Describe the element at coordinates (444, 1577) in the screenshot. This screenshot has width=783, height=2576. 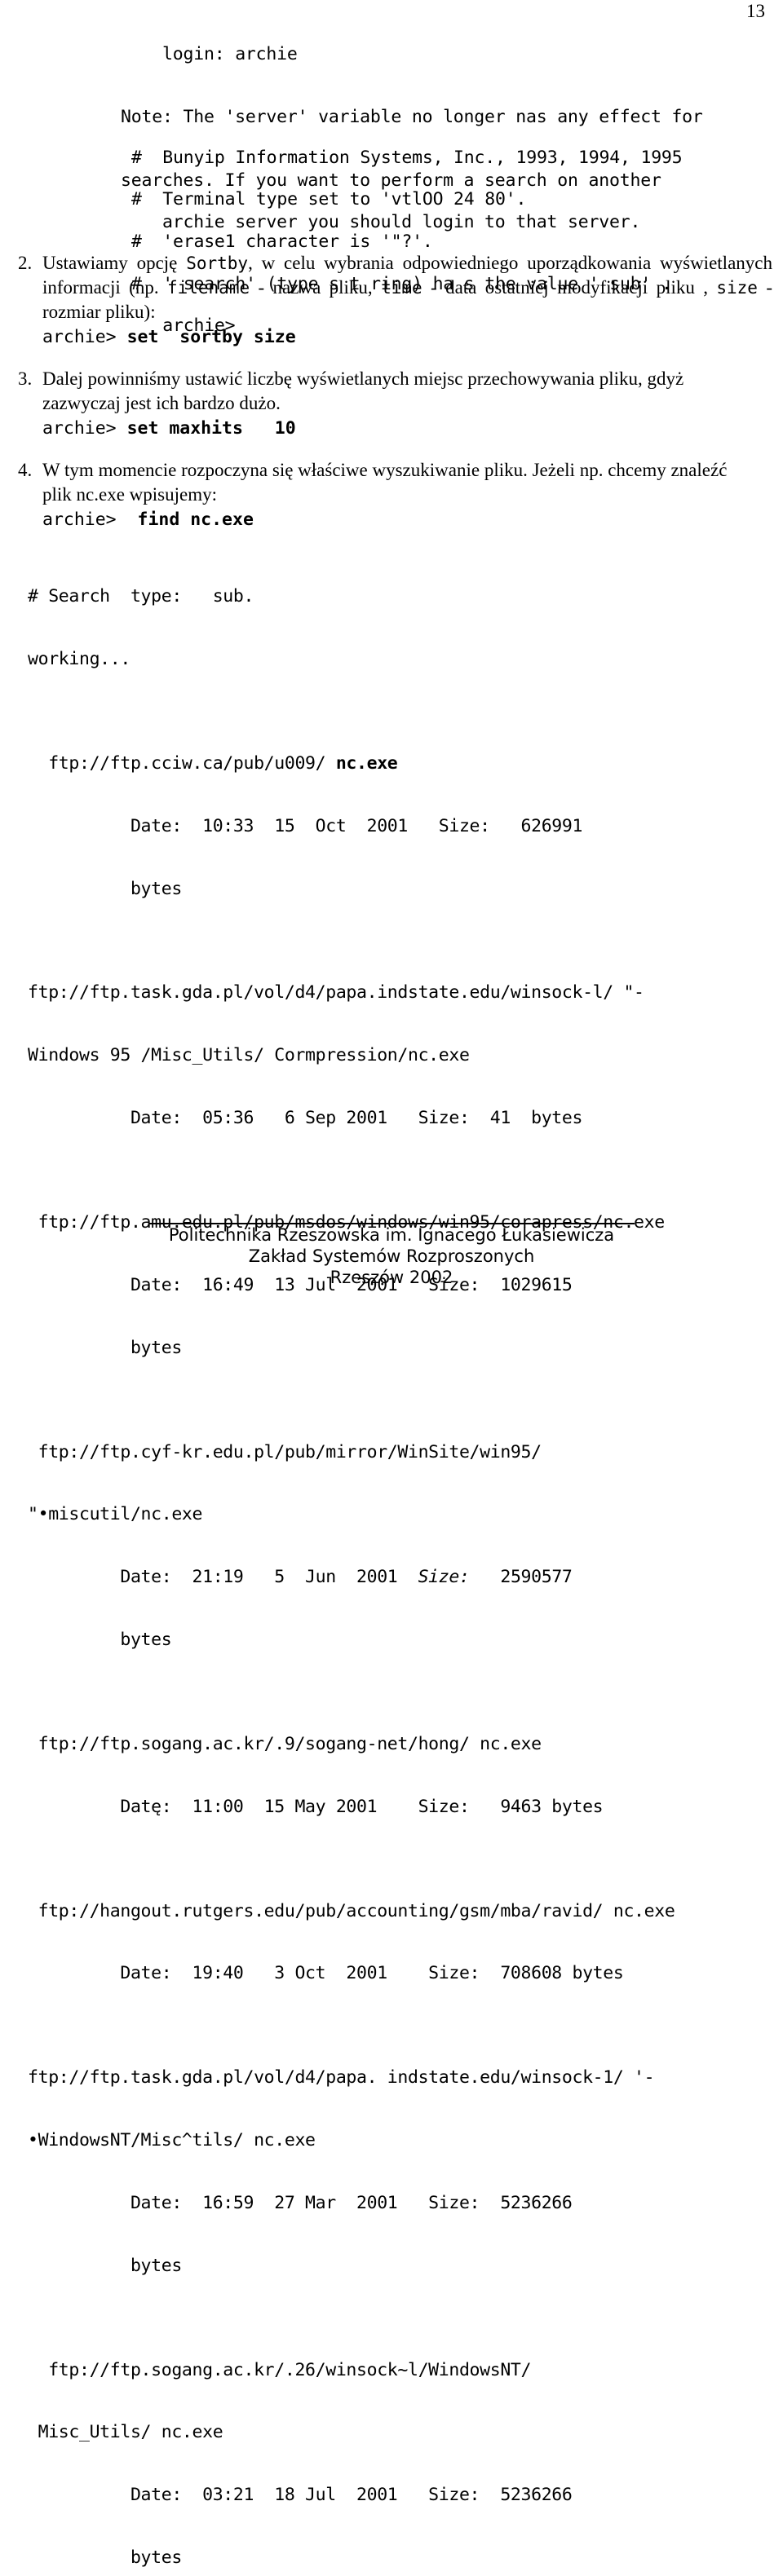
I see `result-size-label-italic: Size:` at that location.